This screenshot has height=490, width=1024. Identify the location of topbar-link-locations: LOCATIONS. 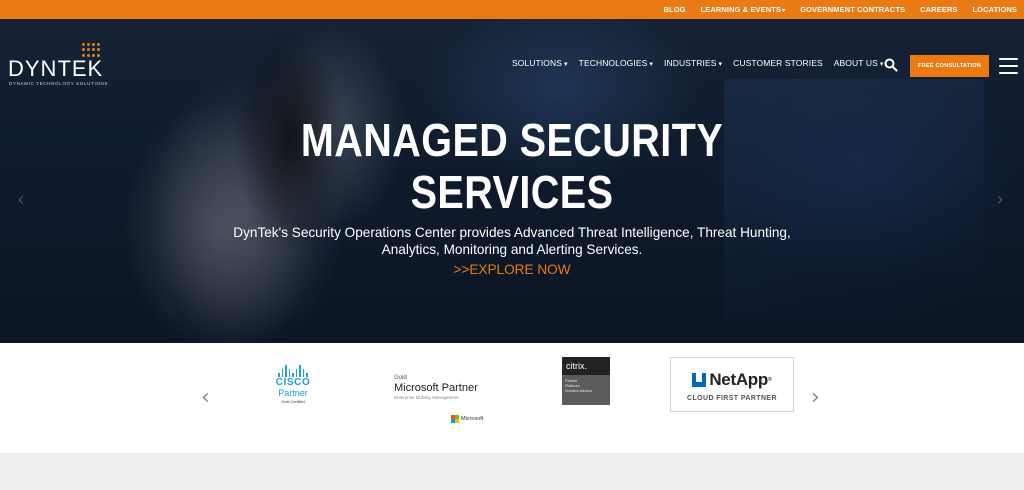
(994, 9).